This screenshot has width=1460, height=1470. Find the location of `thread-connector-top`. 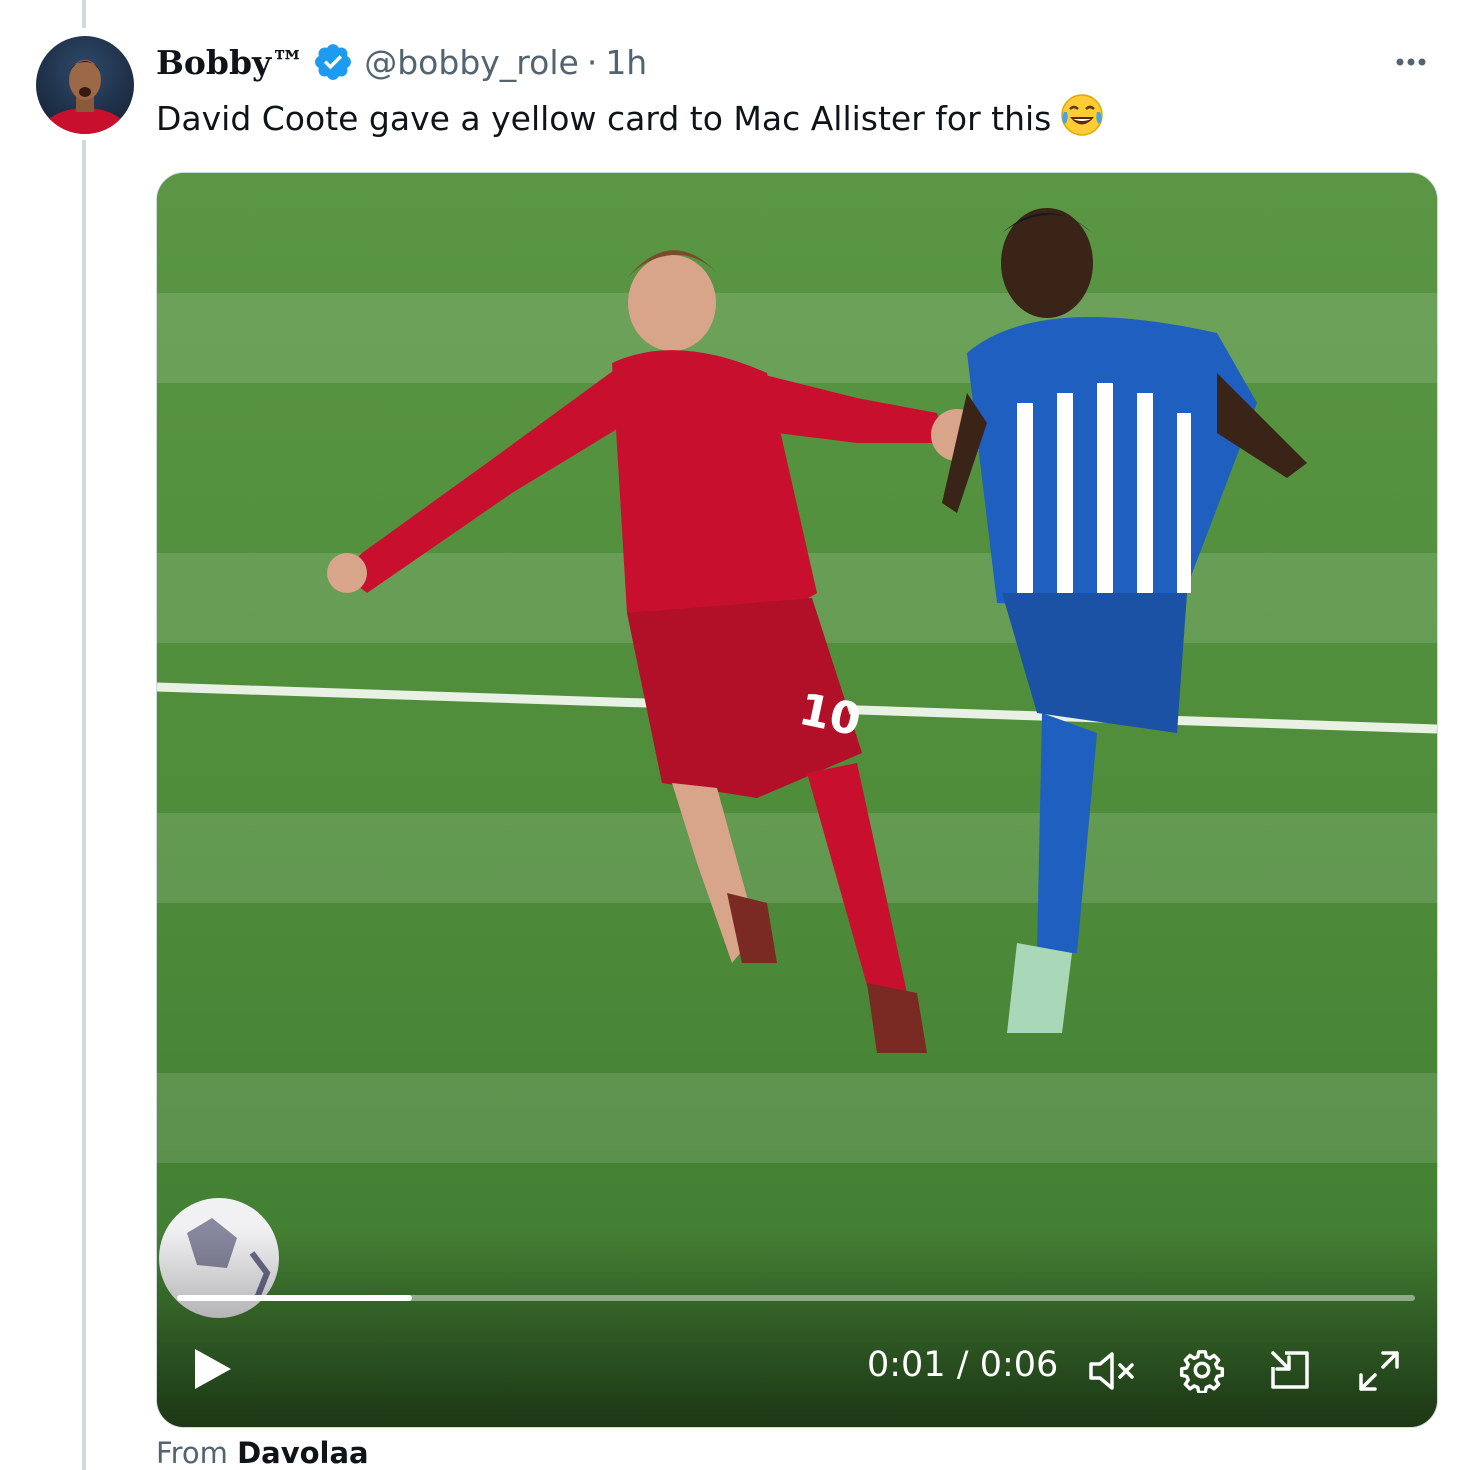

thread-connector-top is located at coordinates (84, 14).